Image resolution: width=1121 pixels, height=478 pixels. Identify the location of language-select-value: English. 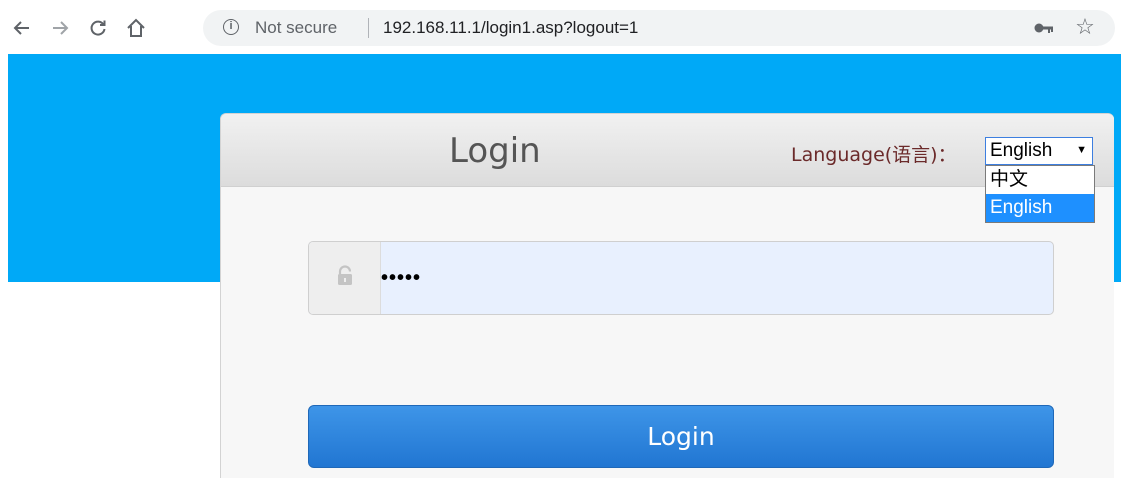
(1021, 150).